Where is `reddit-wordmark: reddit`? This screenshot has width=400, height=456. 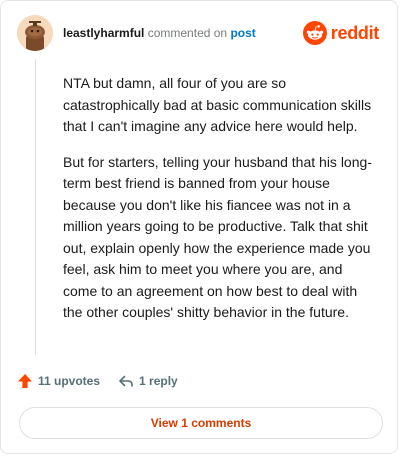
reddit-wordmark: reddit is located at coordinates (355, 32).